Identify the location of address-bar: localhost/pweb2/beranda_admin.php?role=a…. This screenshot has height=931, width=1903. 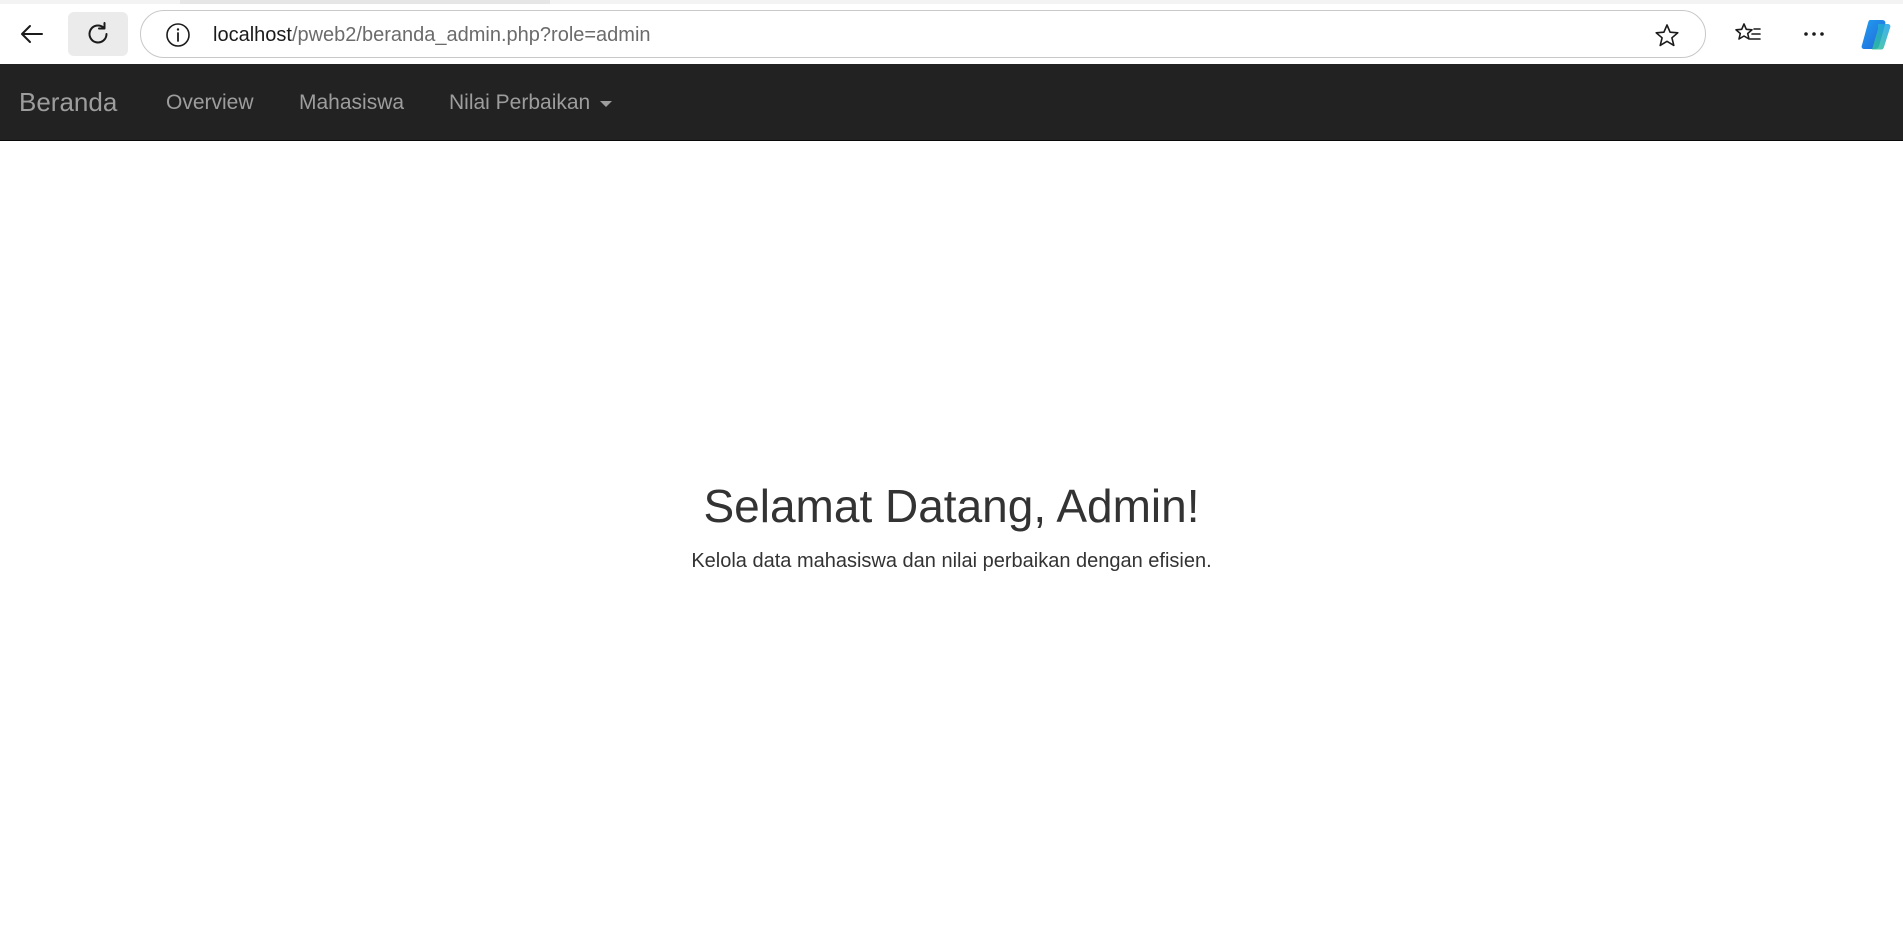
(923, 34).